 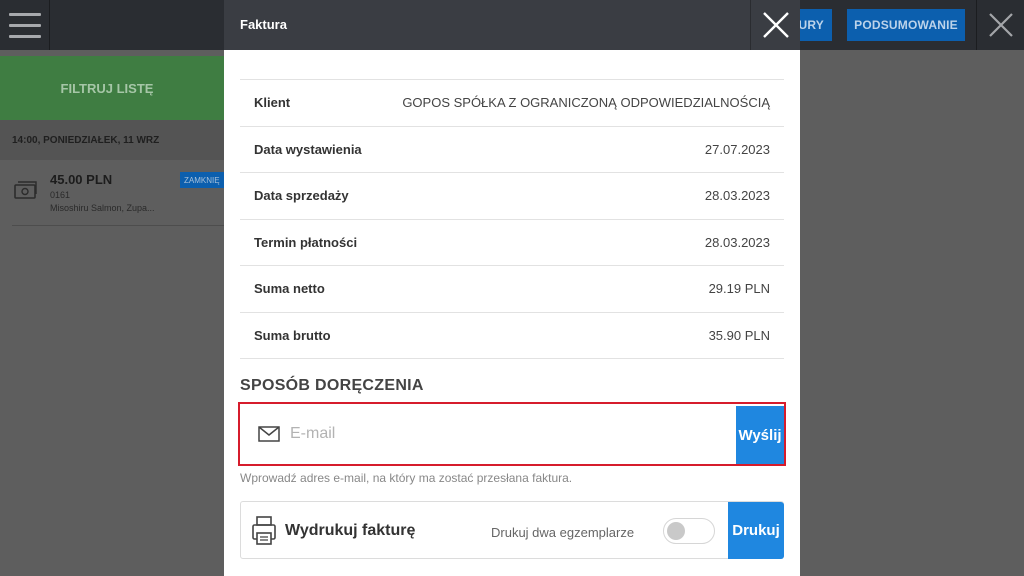 What do you see at coordinates (332, 385) in the screenshot?
I see `delivery-section-title: SPOSÓB DORĘCZENIA` at bounding box center [332, 385].